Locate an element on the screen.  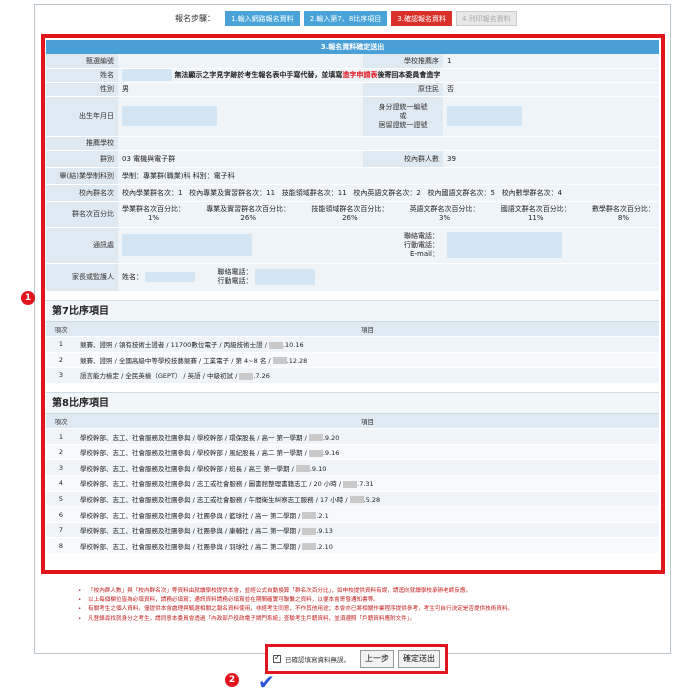
pct-academic-label: 學業群名次百分比： is located at coordinates (153, 209).